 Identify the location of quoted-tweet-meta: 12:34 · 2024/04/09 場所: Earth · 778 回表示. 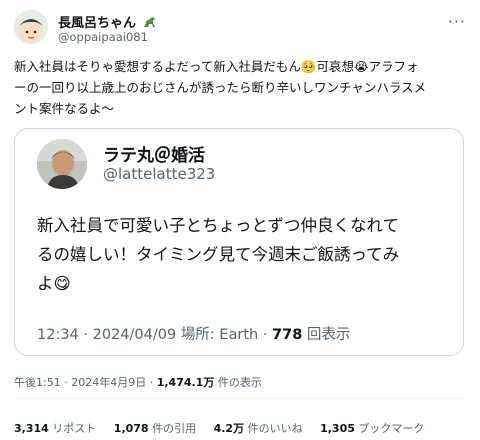
(193, 333).